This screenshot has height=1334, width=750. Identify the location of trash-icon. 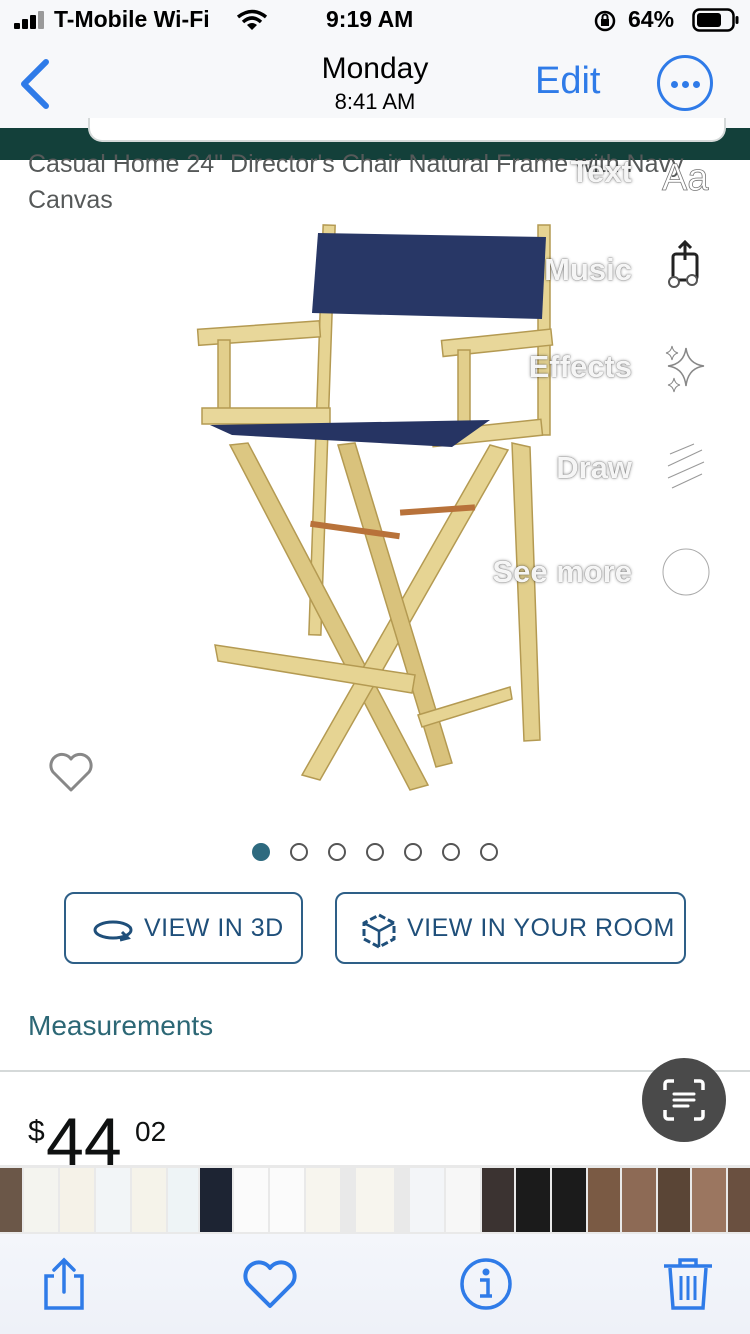
(688, 1284).